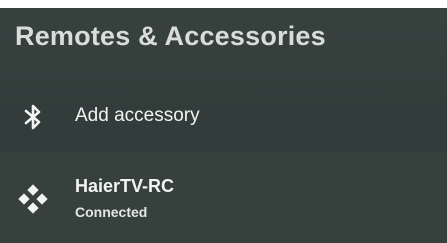 The width and height of the screenshot is (447, 243). I want to click on bluetooth-icon, so click(33, 117).